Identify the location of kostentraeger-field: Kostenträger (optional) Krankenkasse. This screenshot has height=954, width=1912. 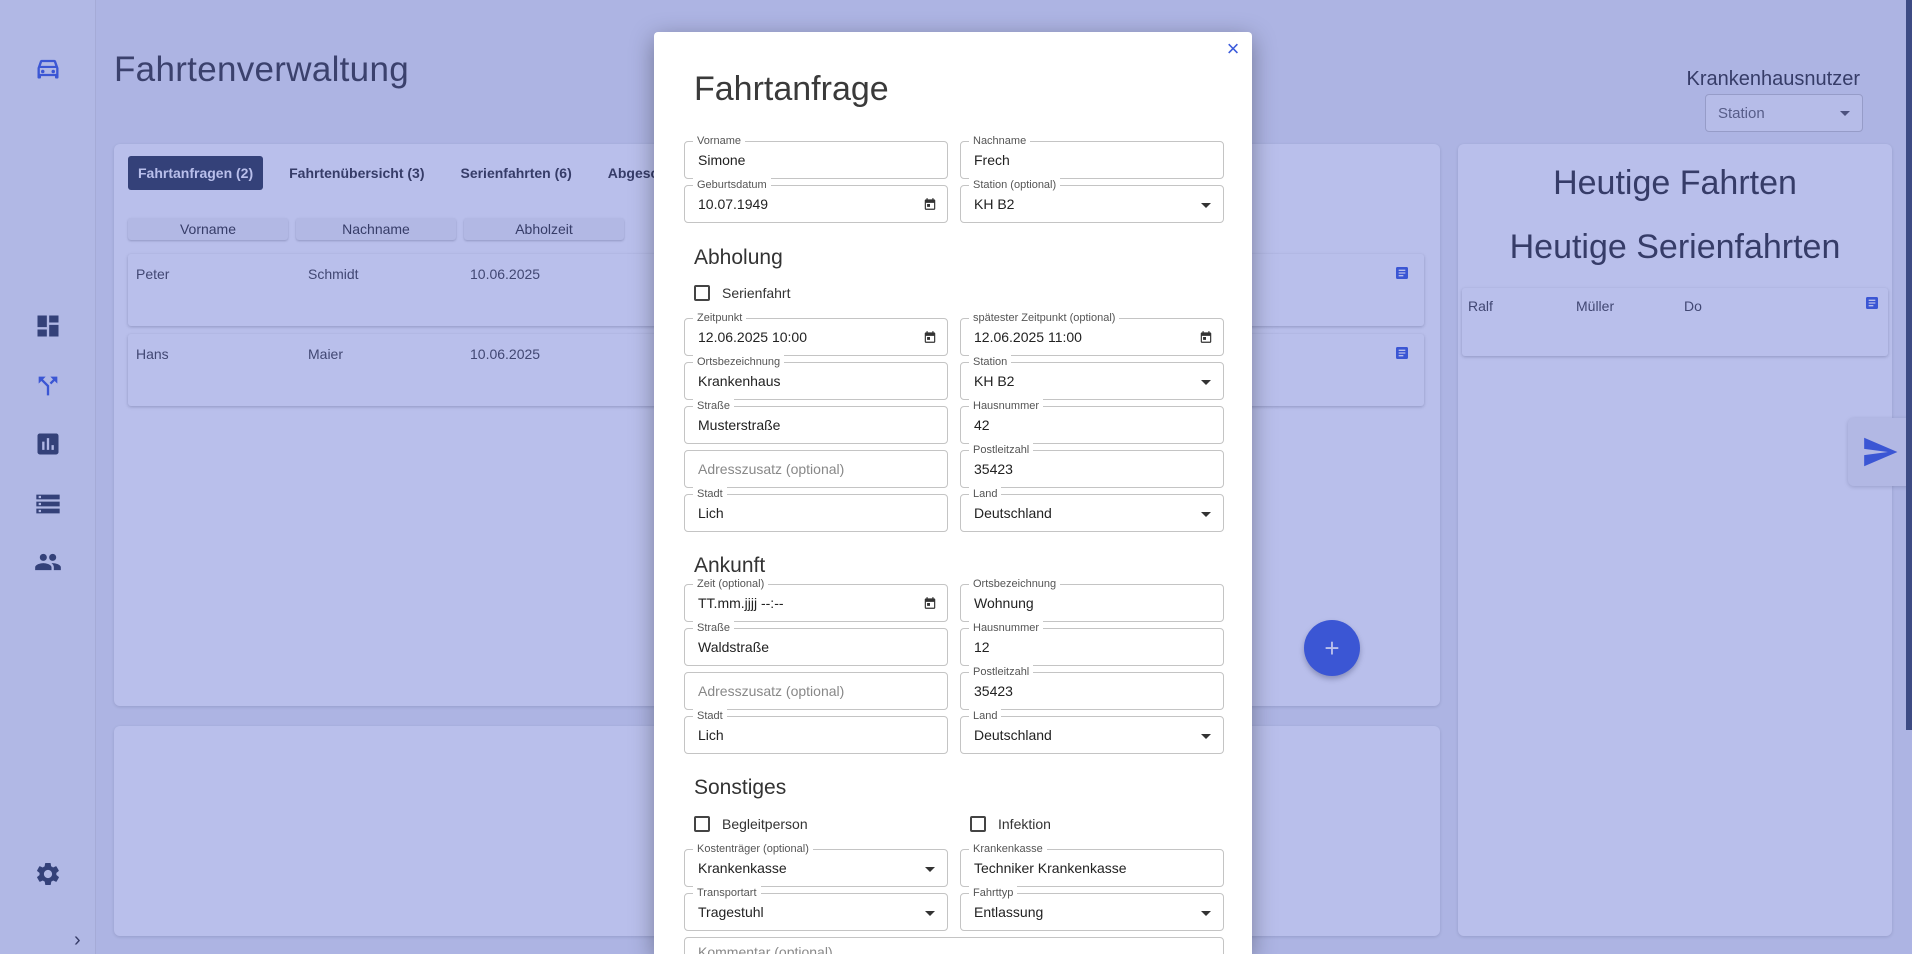
(816, 864).